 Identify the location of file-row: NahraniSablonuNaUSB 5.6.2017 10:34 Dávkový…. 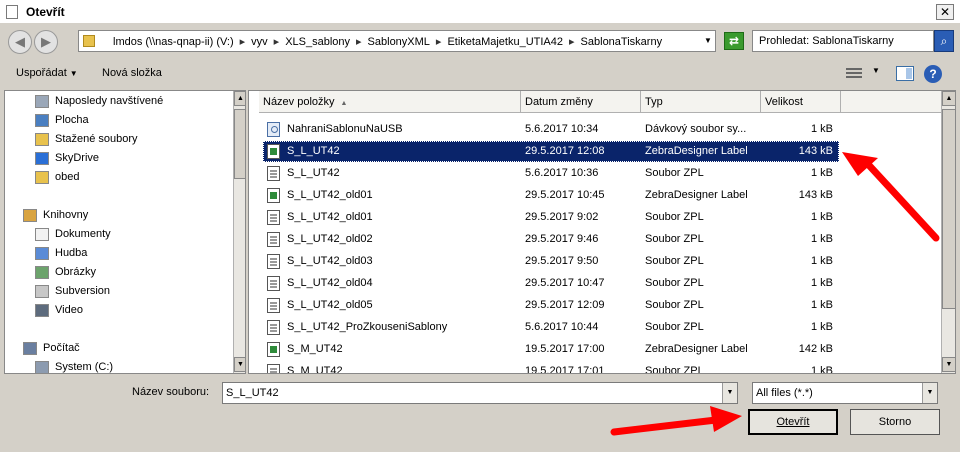
(551, 129).